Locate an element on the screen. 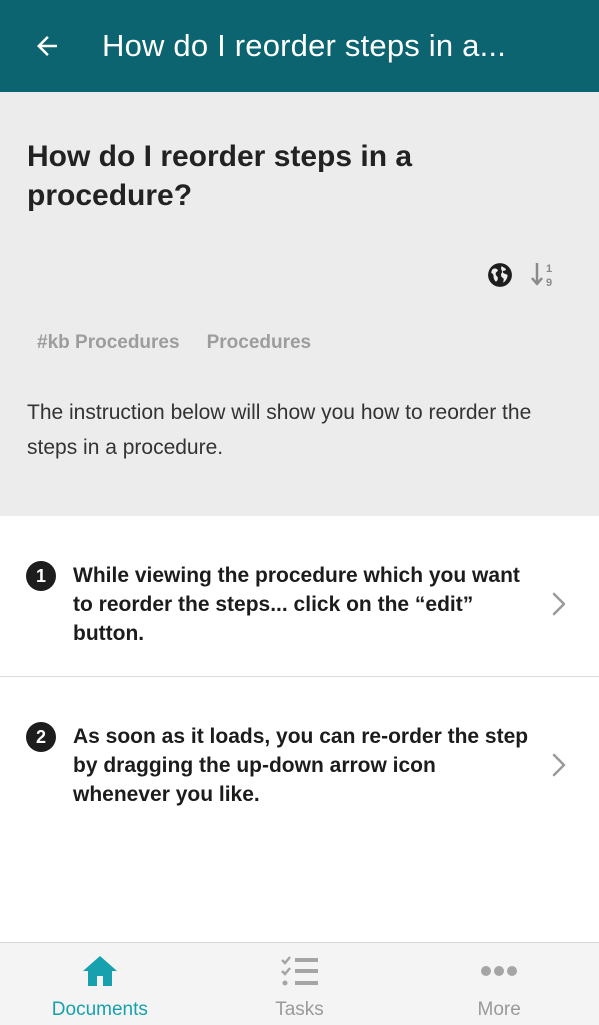 Image resolution: width=599 pixels, height=1025 pixels. globe-icon is located at coordinates (500, 275).